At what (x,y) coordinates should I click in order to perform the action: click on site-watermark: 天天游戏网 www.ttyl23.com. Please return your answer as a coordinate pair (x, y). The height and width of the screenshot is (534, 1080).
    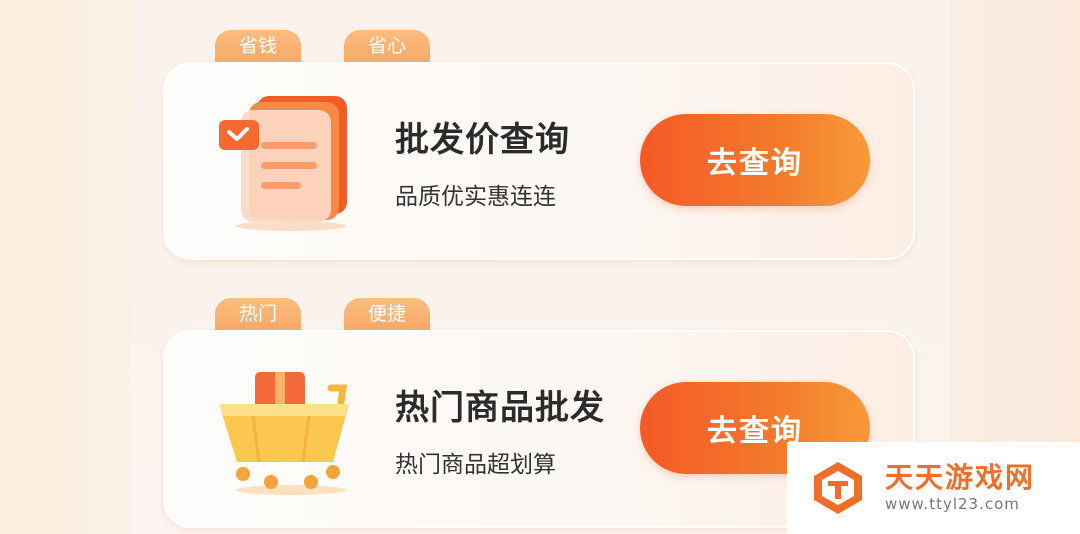
    Looking at the image, I should click on (933, 488).